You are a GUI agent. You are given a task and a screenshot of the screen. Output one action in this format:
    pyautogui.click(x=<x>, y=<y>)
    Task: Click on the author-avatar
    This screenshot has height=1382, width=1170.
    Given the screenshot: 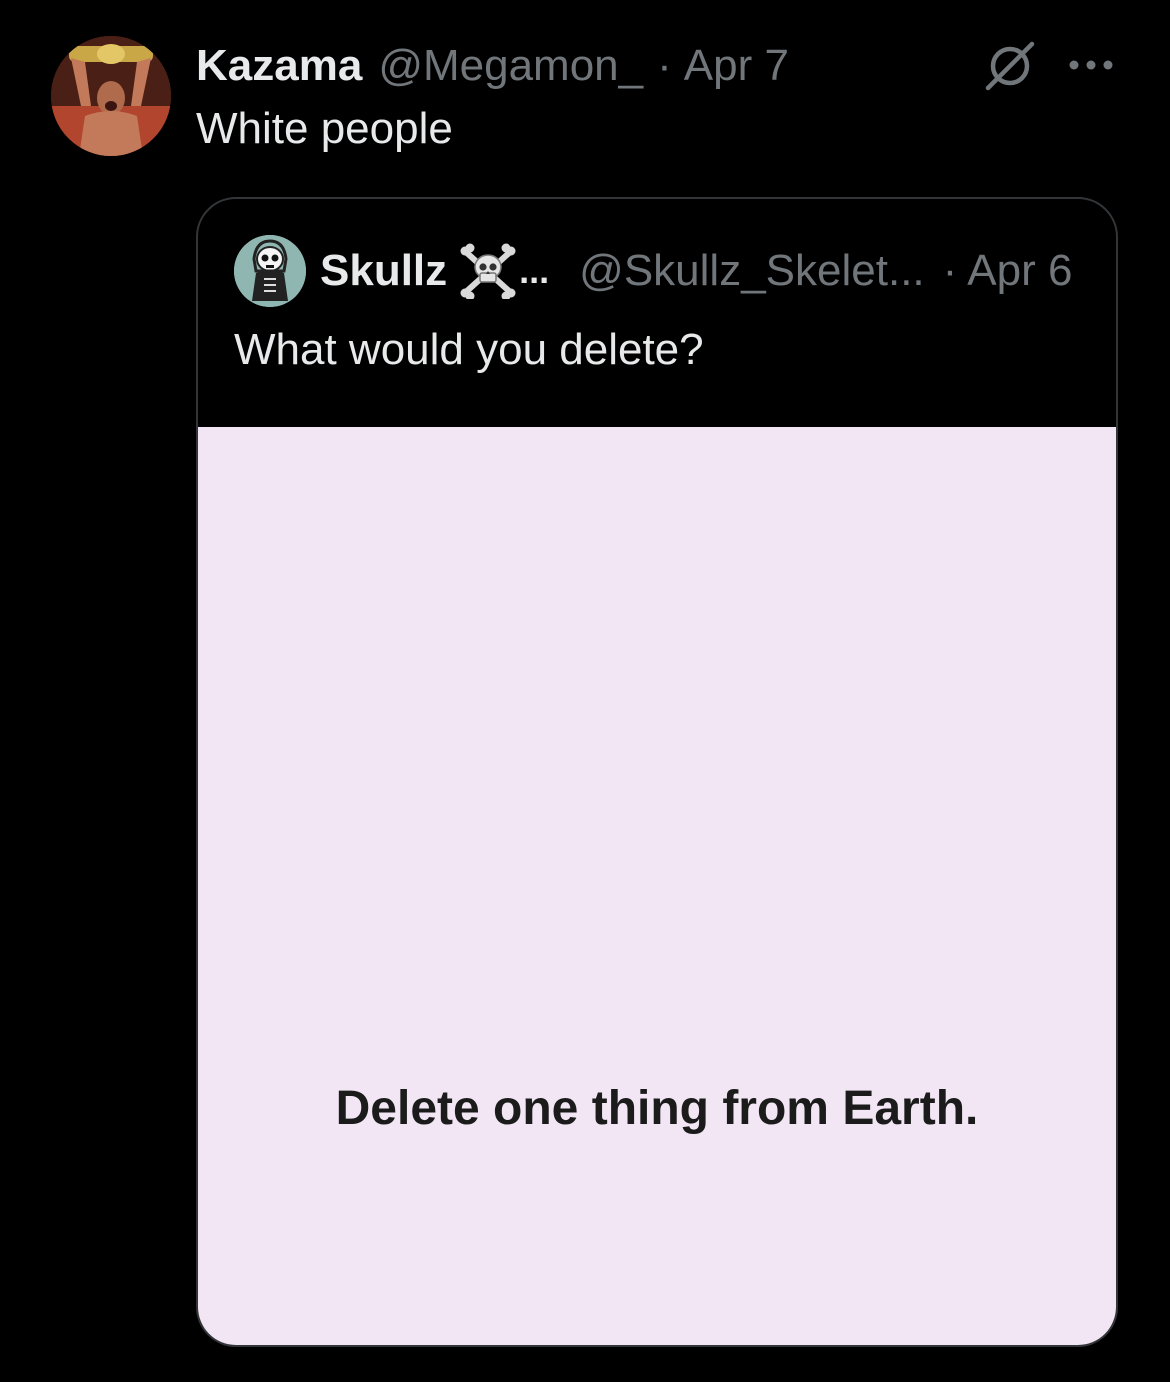 What is the action you would take?
    pyautogui.click(x=111, y=96)
    